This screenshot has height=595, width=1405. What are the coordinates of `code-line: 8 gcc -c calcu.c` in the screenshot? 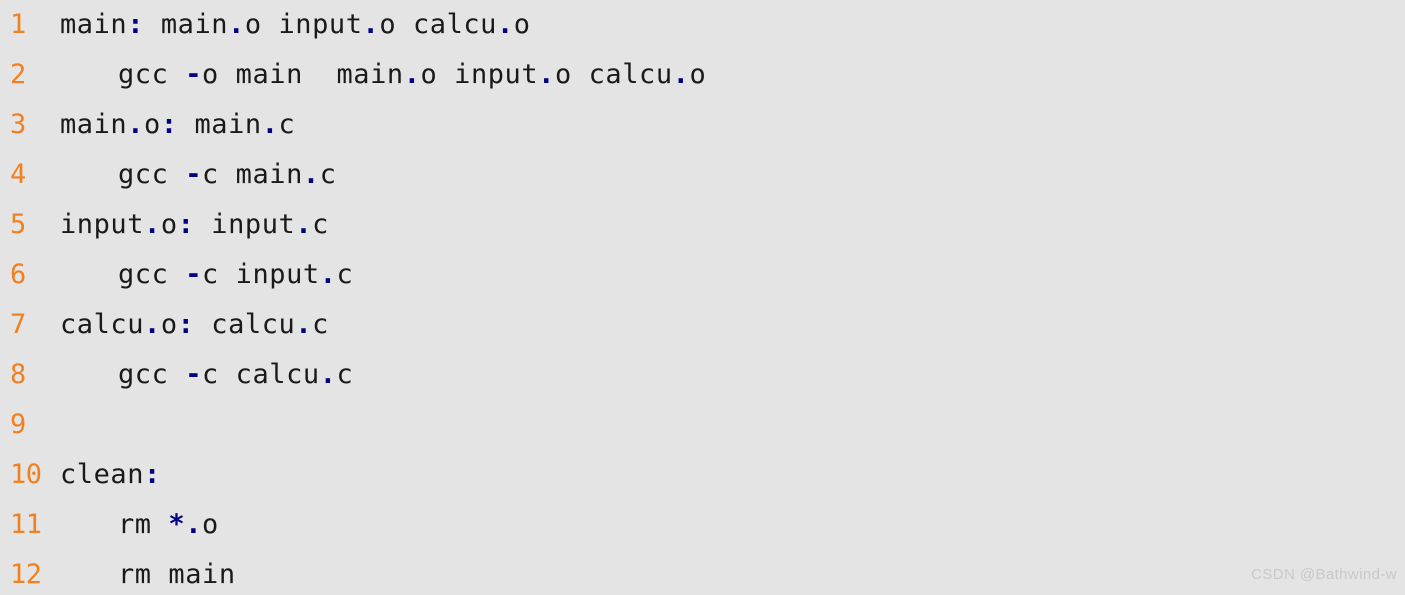 It's located at (702, 375).